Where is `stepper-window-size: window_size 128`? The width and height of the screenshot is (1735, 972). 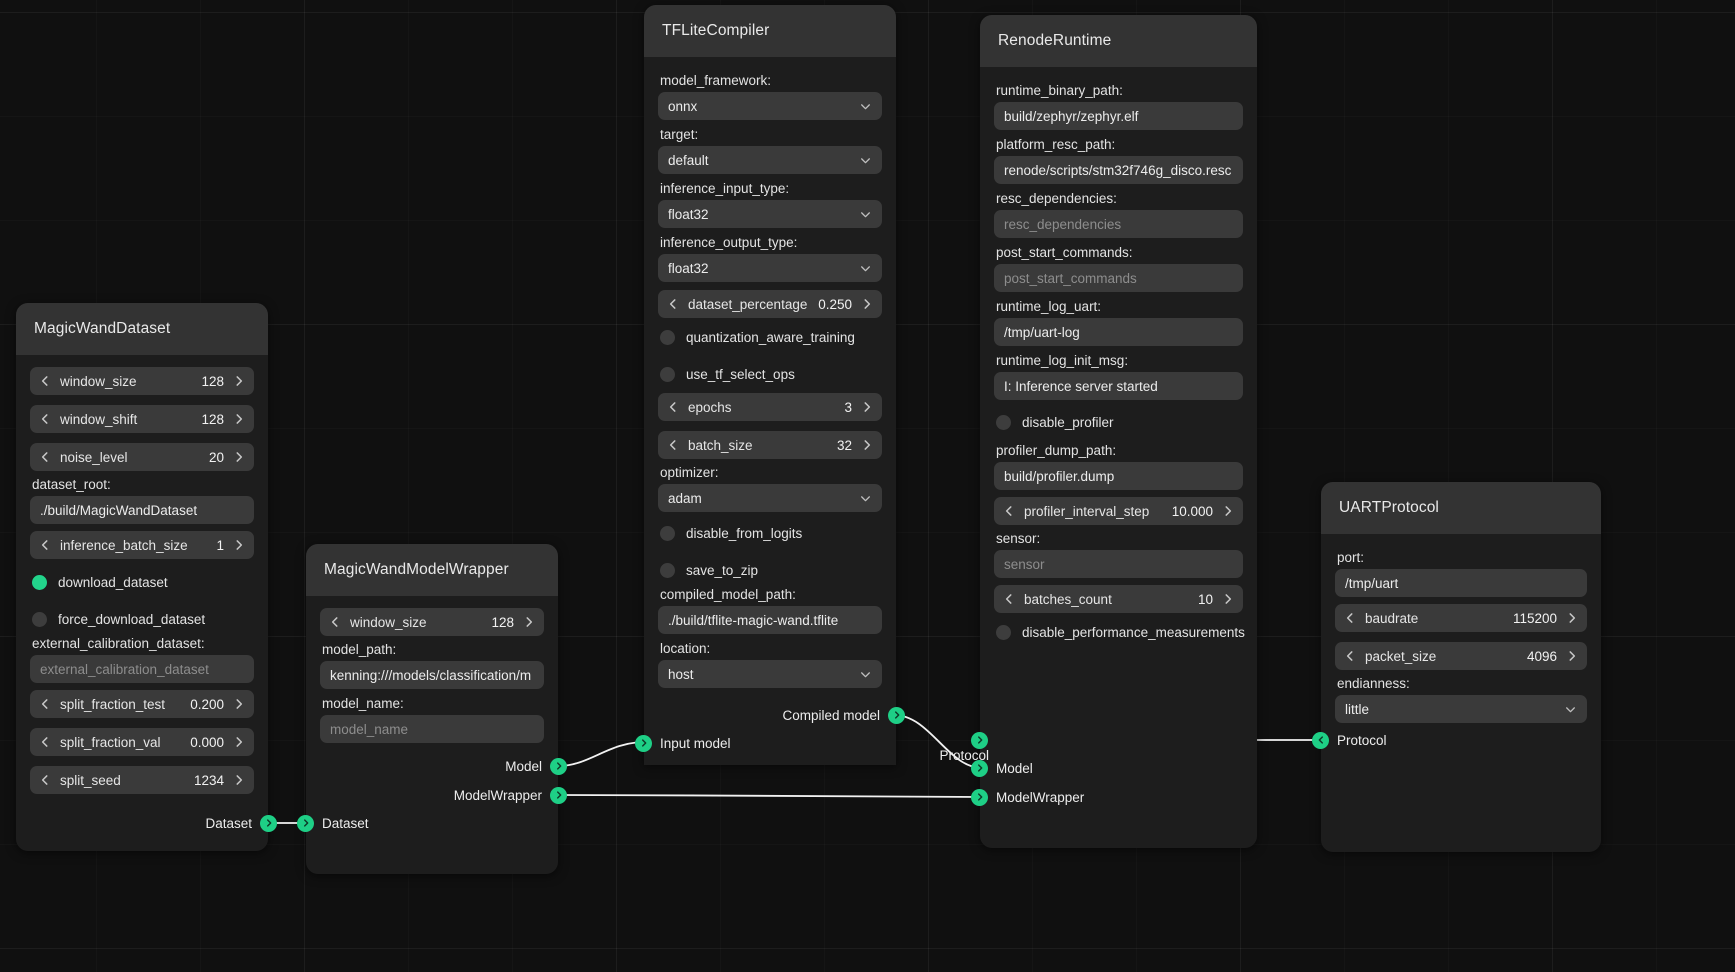
stepper-window-size: window_size 128 is located at coordinates (142, 381).